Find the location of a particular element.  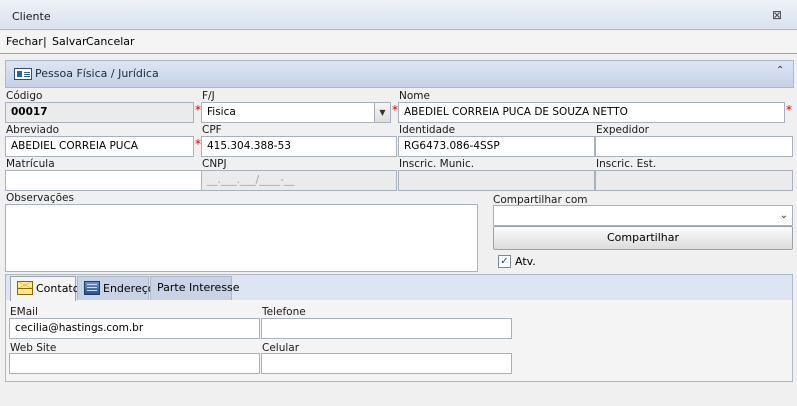

matricula-field is located at coordinates (103, 180).